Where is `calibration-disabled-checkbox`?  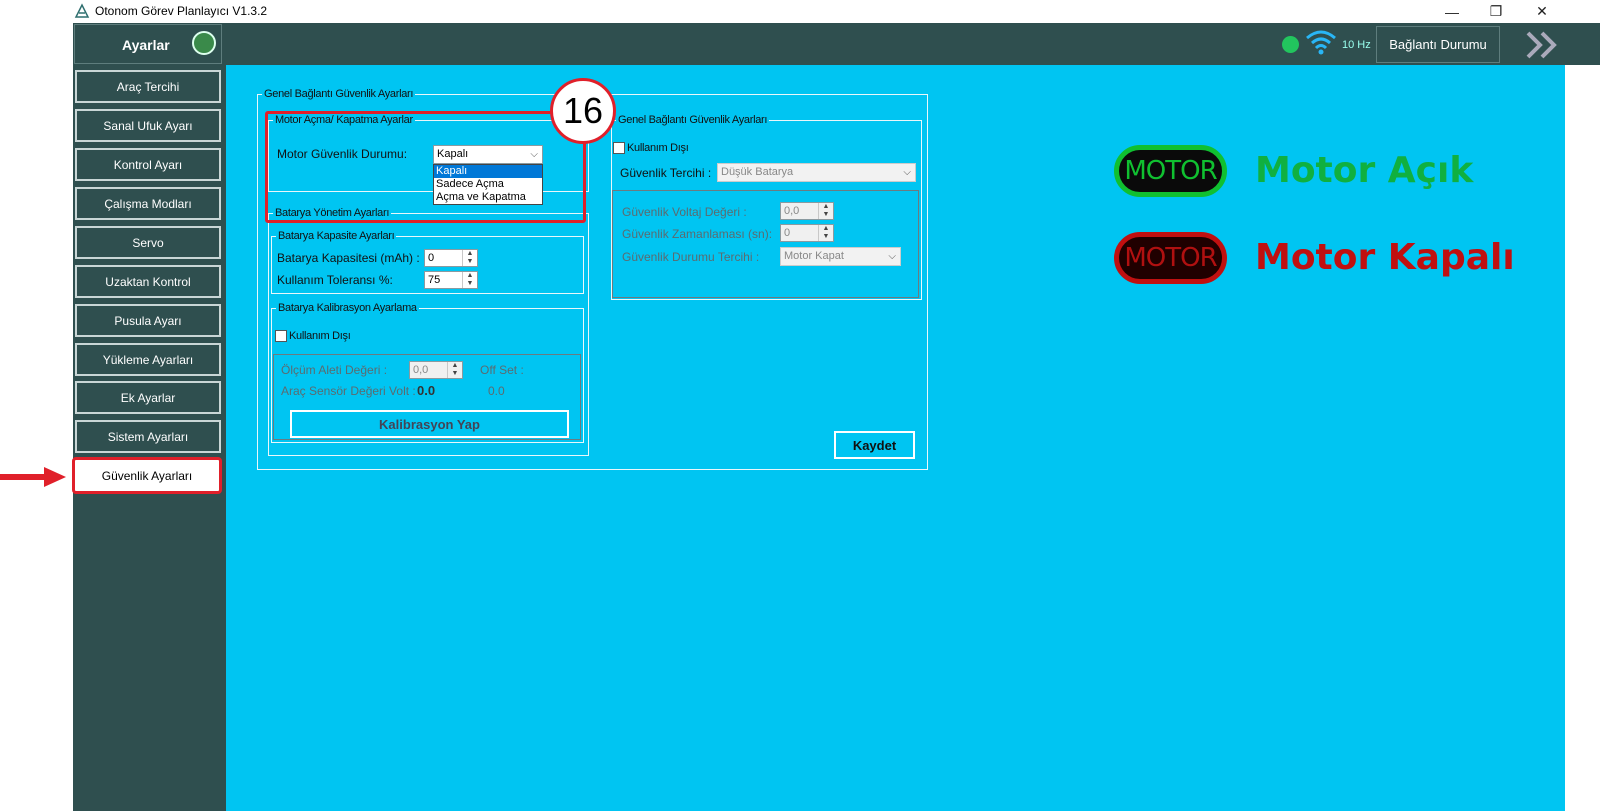 calibration-disabled-checkbox is located at coordinates (281, 336).